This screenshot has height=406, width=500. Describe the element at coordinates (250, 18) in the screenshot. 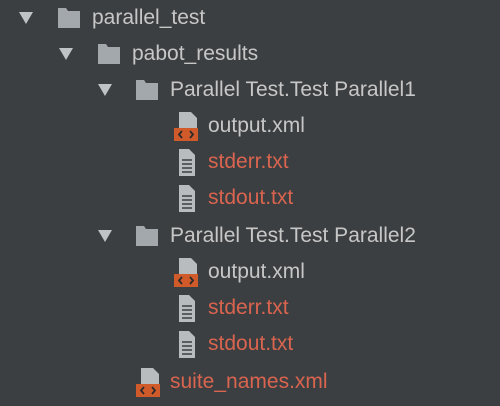

I see `tree-node-parallel-test: parallel_test` at that location.